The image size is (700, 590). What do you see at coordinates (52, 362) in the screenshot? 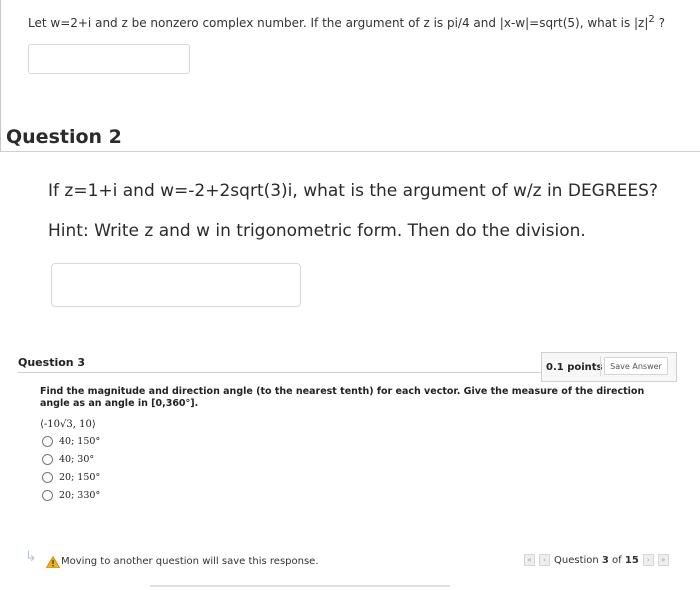
I see `question-3-title: Question 3` at bounding box center [52, 362].